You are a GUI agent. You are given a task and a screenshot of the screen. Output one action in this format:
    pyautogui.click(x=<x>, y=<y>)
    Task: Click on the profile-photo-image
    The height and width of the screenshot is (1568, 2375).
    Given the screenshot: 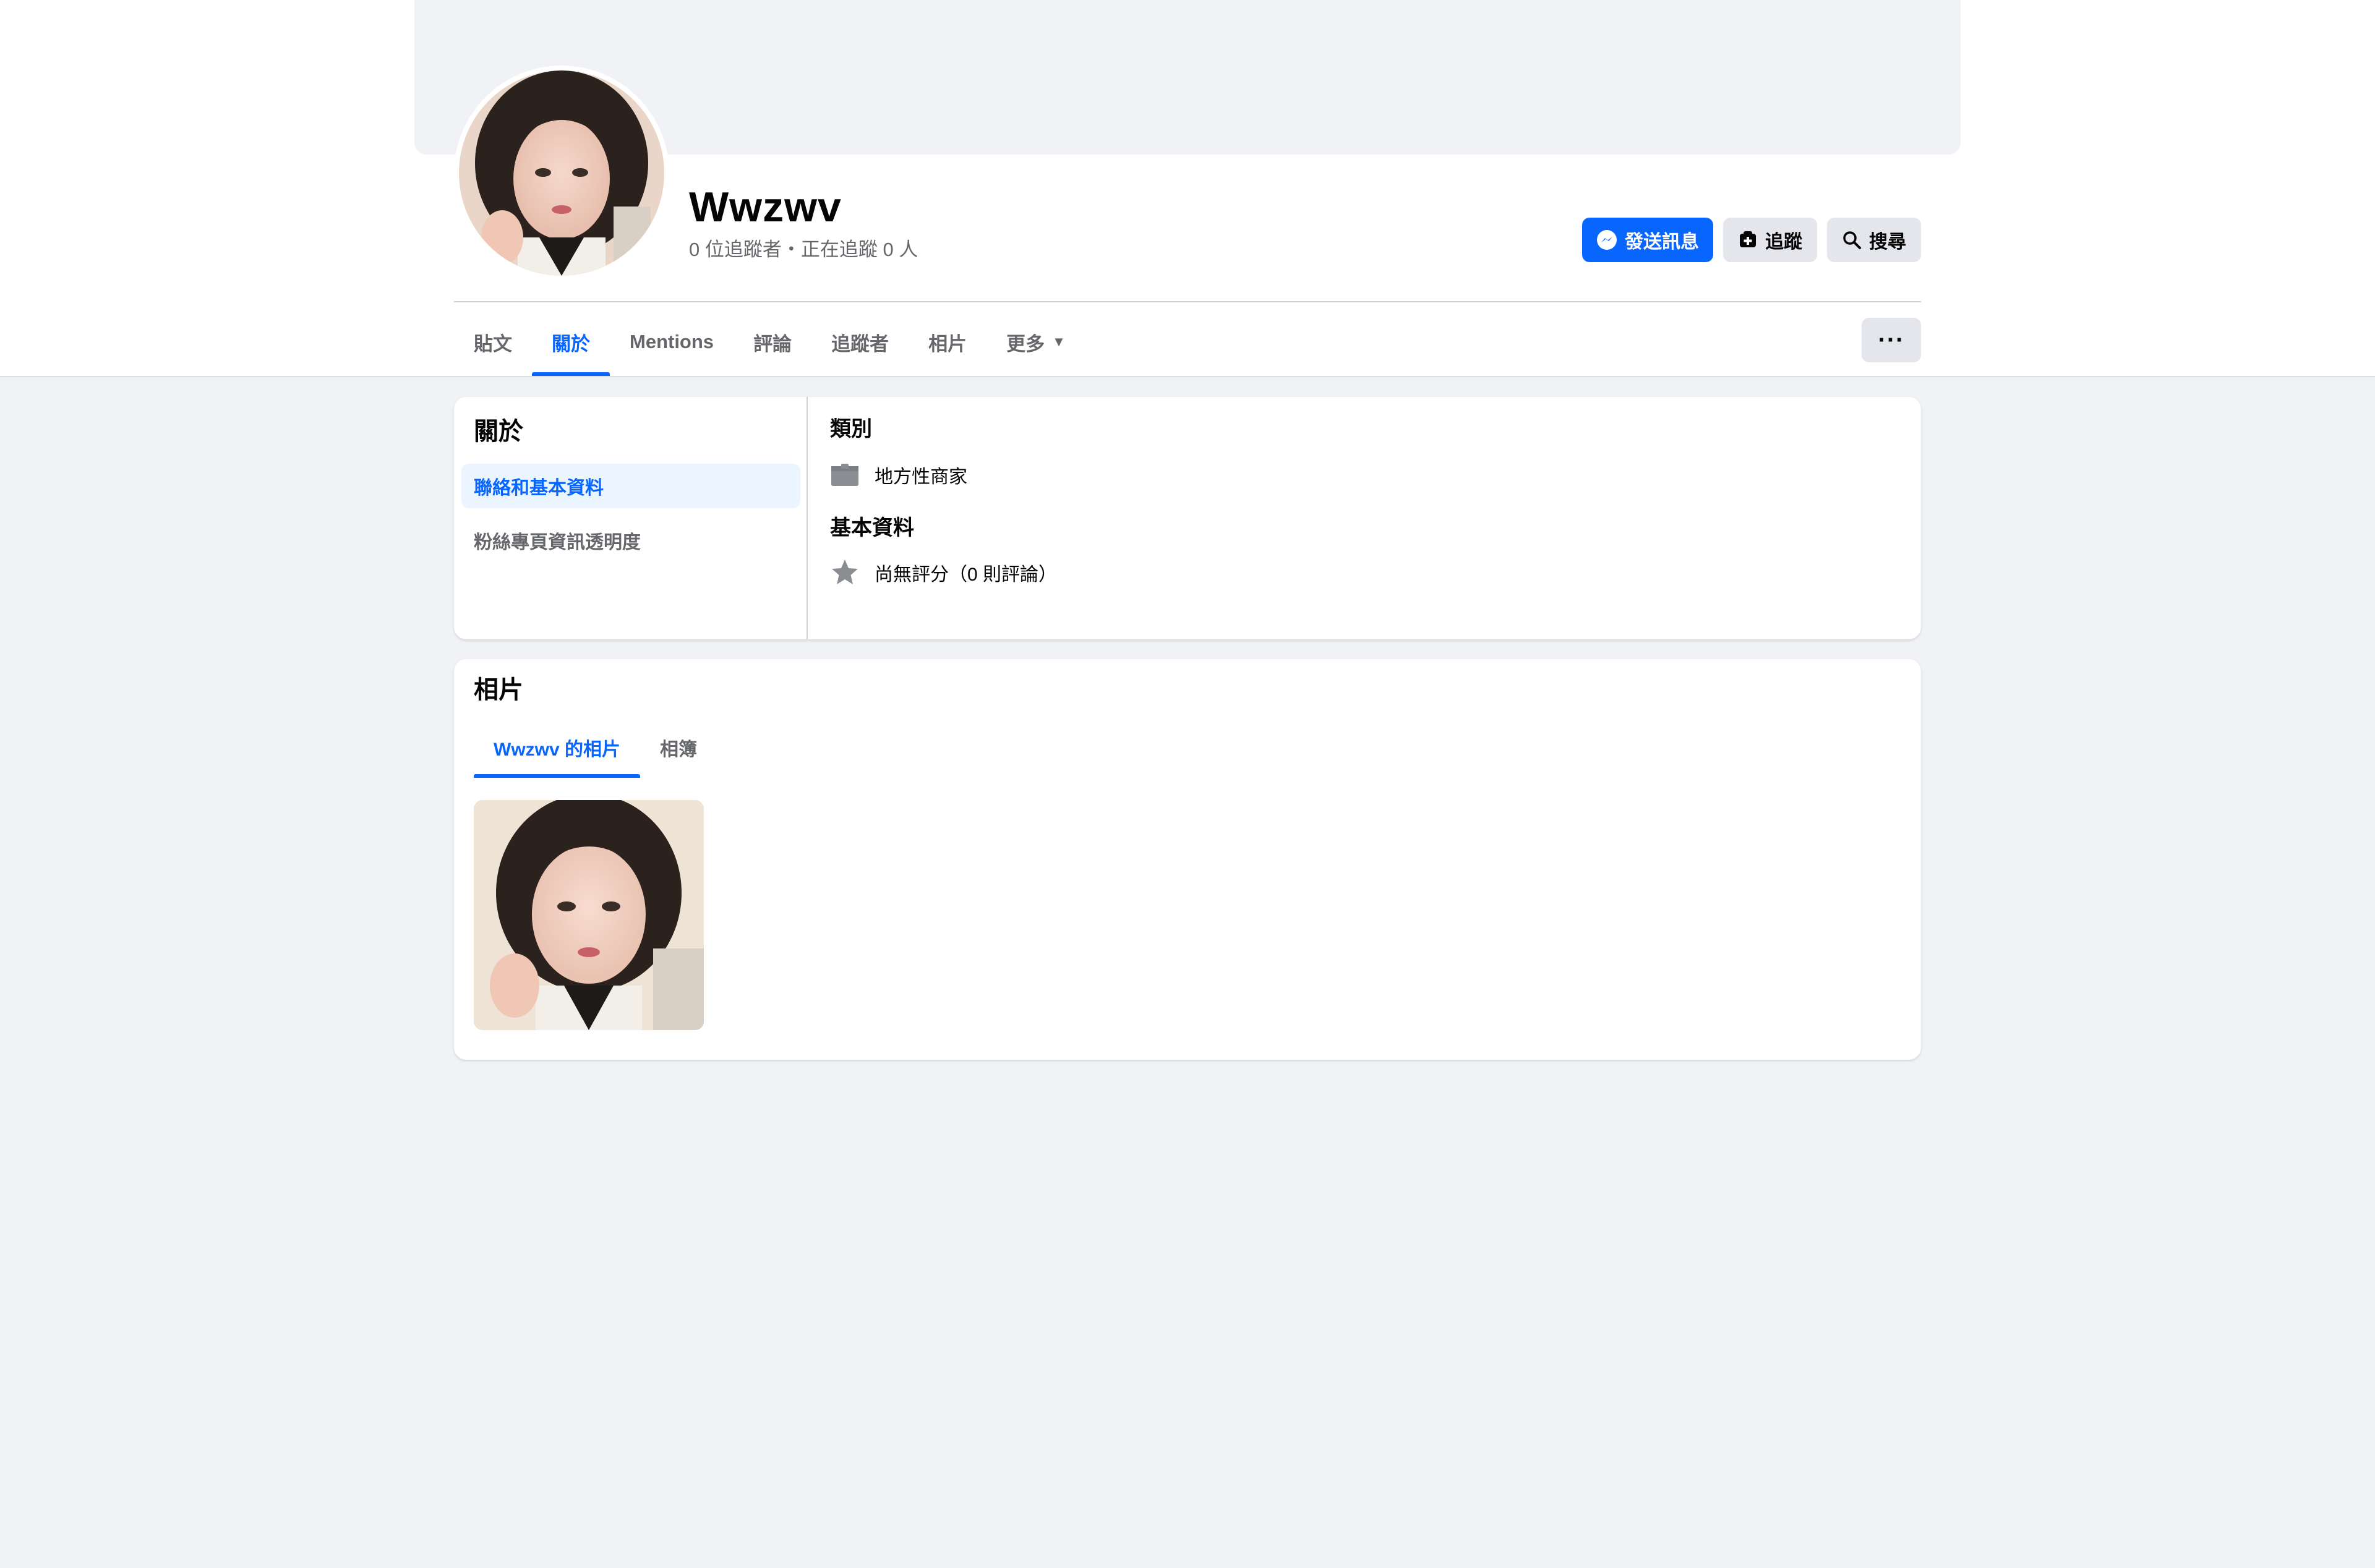 What is the action you would take?
    pyautogui.click(x=561, y=173)
    